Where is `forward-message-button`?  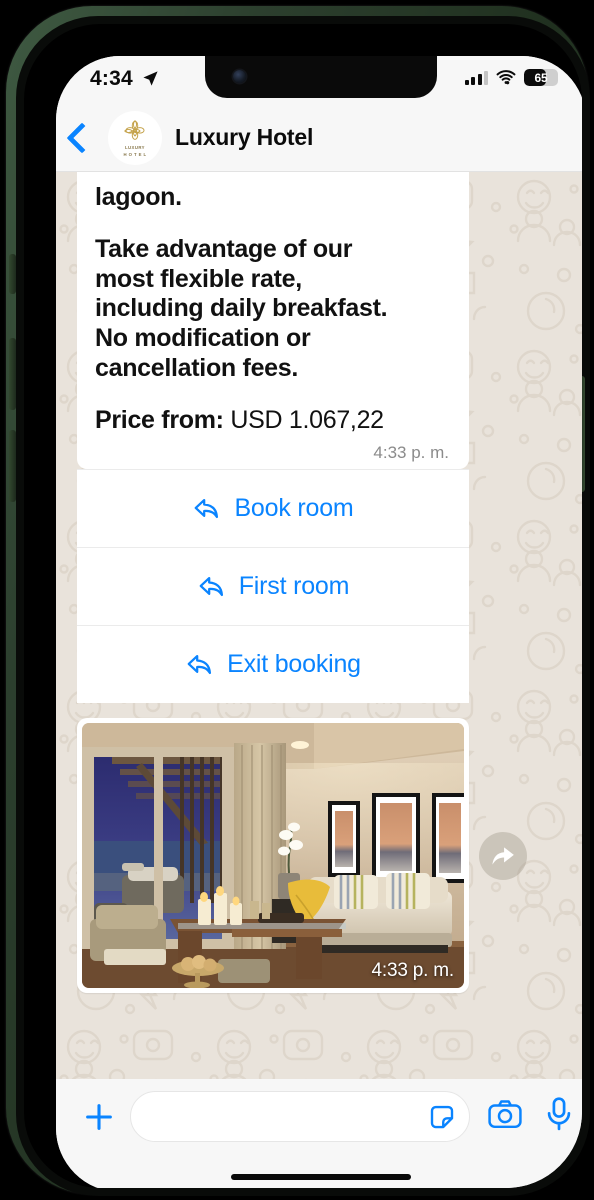
forward-message-button is located at coordinates (503, 855).